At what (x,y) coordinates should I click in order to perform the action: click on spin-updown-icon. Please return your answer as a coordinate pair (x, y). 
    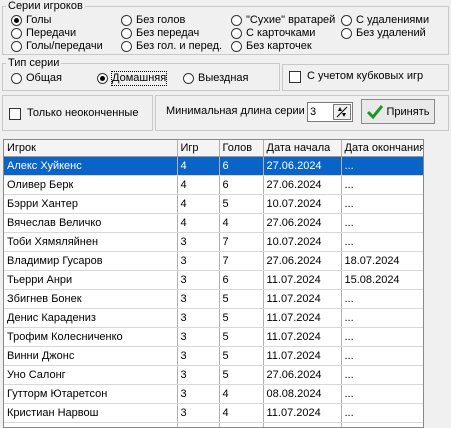
    Looking at the image, I should click on (342, 112).